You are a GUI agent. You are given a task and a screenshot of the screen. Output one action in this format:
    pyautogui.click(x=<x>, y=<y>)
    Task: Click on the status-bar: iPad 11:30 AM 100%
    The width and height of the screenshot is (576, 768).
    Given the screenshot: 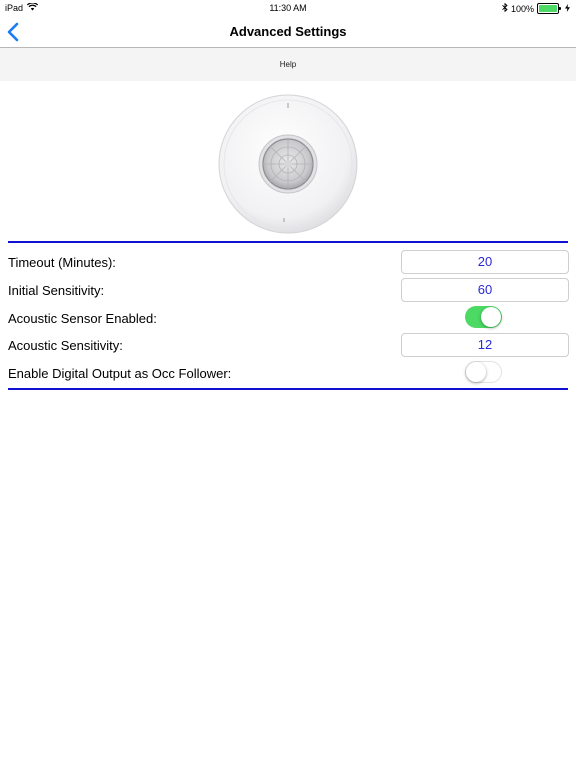 What is the action you would take?
    pyautogui.click(x=288, y=8)
    